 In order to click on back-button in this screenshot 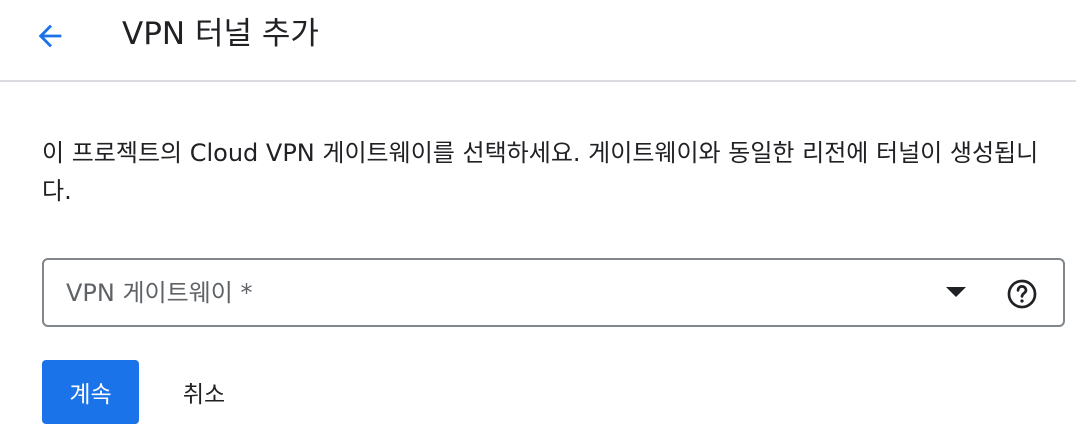, I will do `click(50, 36)`.